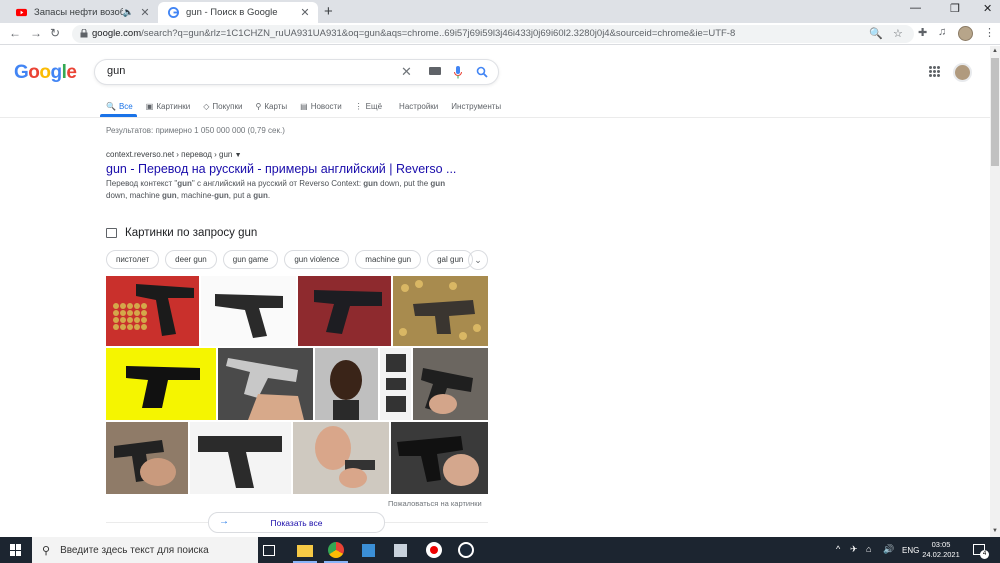 The width and height of the screenshot is (1000, 563). What do you see at coordinates (955, 8) in the screenshot?
I see `maximize-icon: ❐` at bounding box center [955, 8].